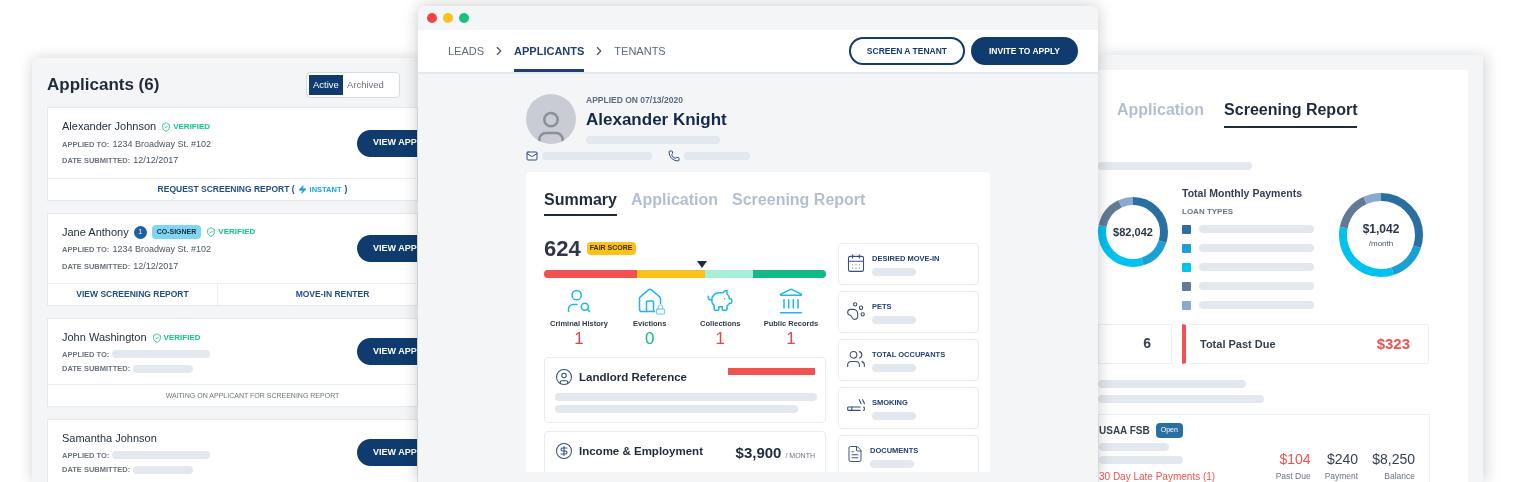 Image resolution: width=1536 pixels, height=482 pixels. I want to click on header-button: SCREEN A TENANT, so click(906, 51).